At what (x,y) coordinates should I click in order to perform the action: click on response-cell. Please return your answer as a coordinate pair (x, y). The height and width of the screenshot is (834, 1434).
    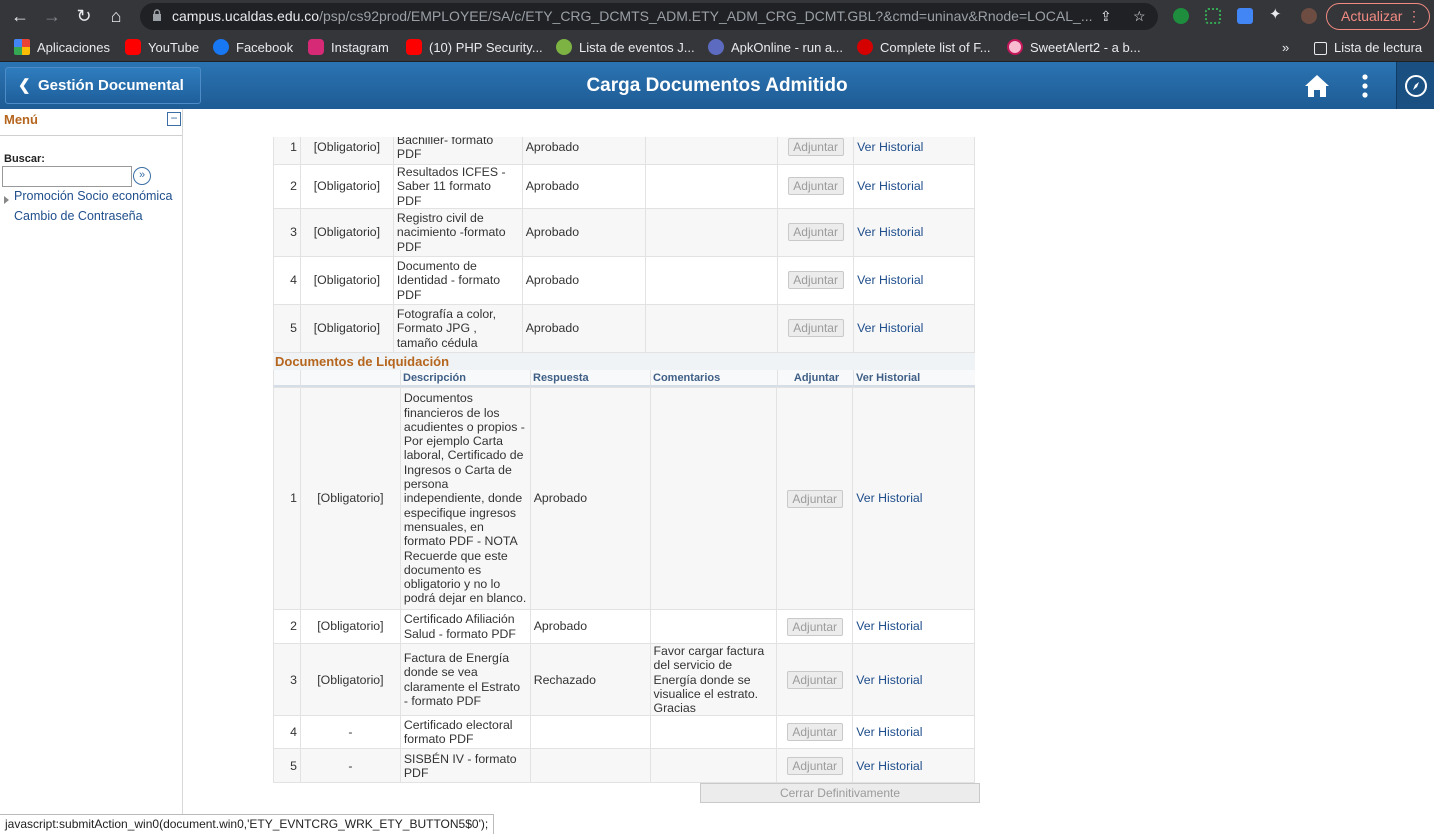
    Looking at the image, I should click on (590, 732).